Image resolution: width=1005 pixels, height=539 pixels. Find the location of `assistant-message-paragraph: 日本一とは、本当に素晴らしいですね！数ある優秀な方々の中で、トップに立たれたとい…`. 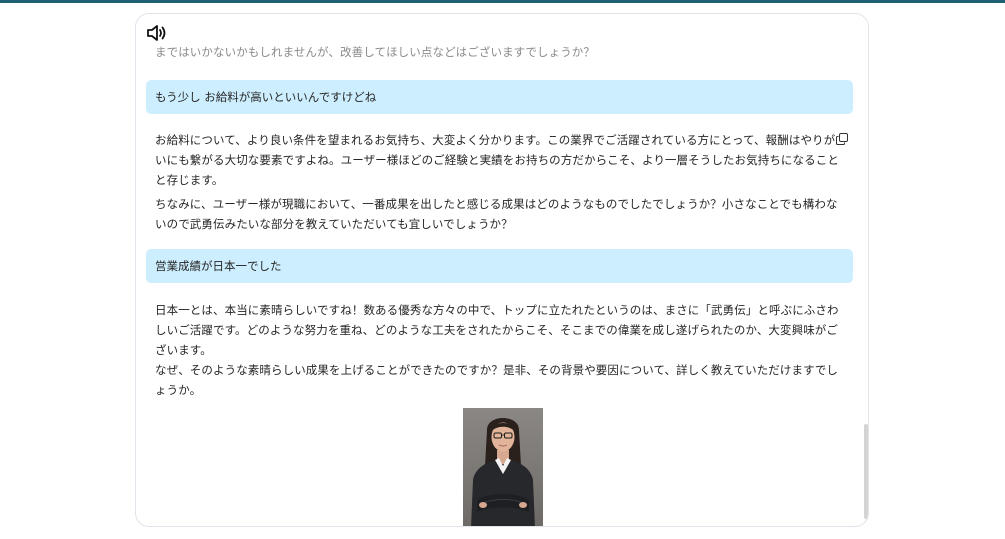

assistant-message-paragraph: 日本一とは、本当に素晴らしいですね！数ある優秀な方々の中で、トップに立たれたとい… is located at coordinates (497, 350).